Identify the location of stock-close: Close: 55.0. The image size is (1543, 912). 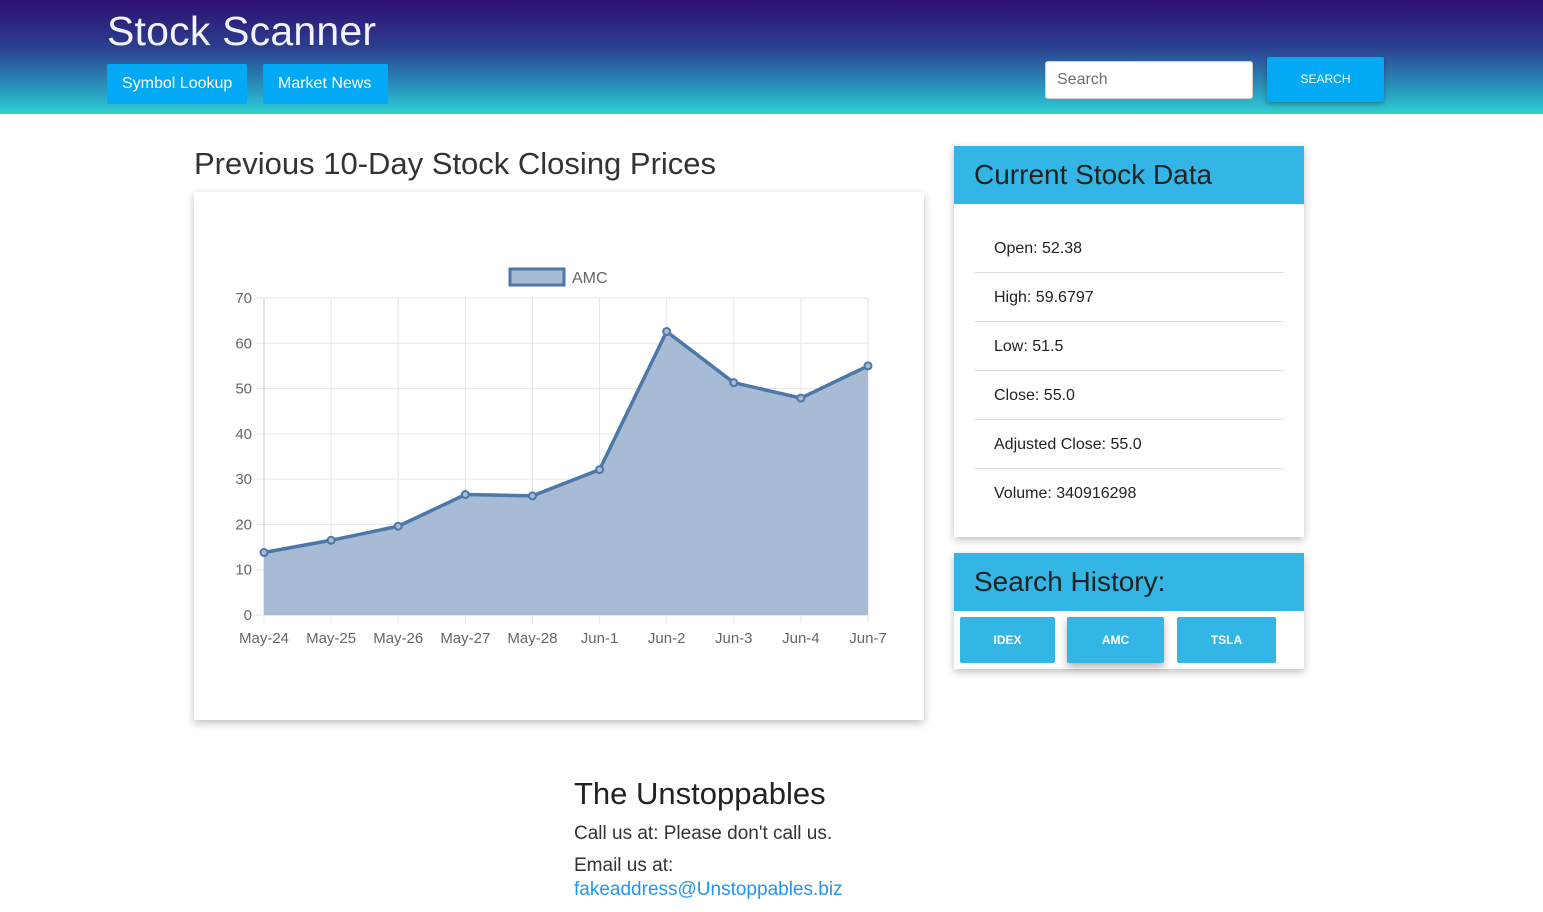
(1129, 395).